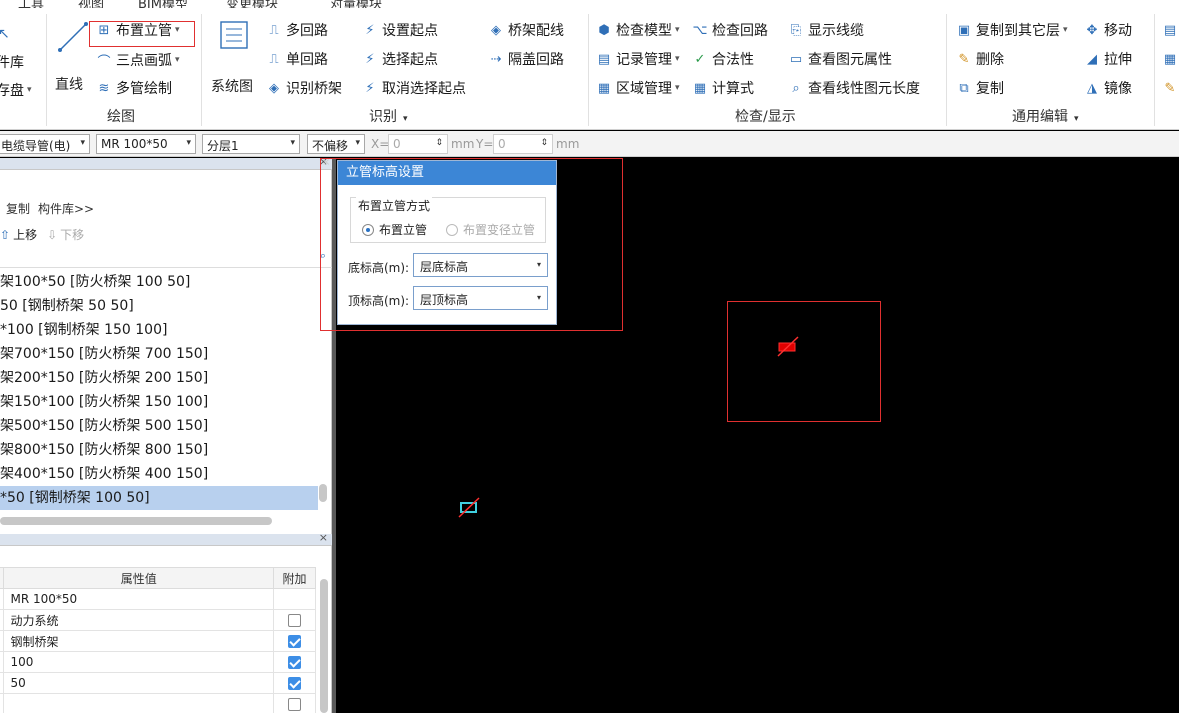 The image size is (1179, 713). What do you see at coordinates (139, 703) in the screenshot?
I see `prop-value` at bounding box center [139, 703].